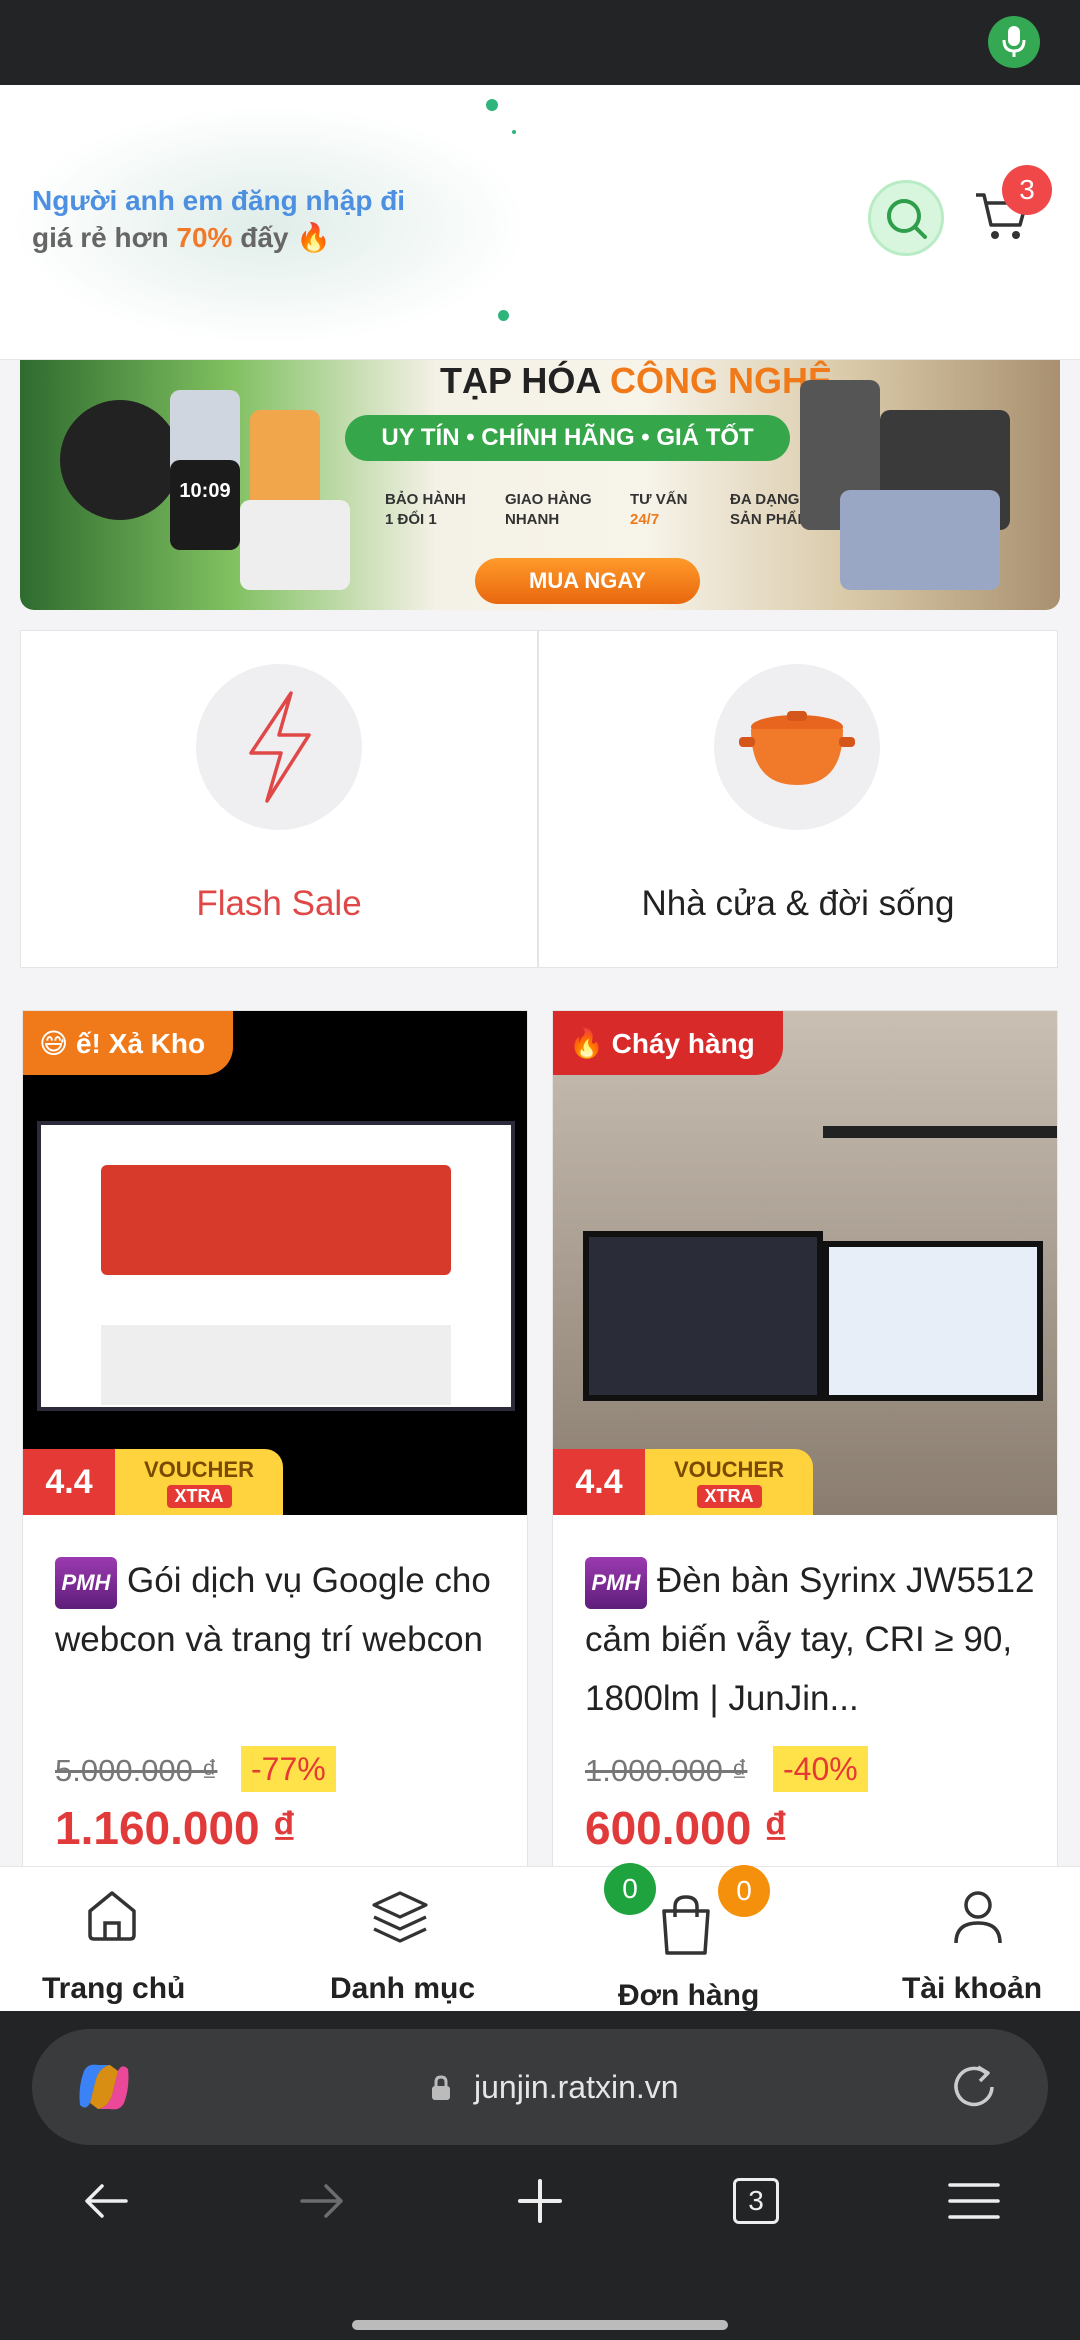 Image resolution: width=1080 pixels, height=2340 pixels. What do you see at coordinates (403, 1988) in the screenshot?
I see `nav-label: Danh mục` at bounding box center [403, 1988].